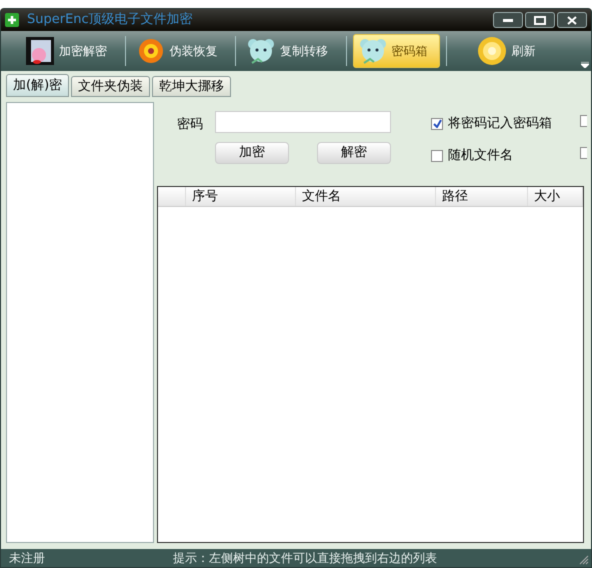  I want to click on toolbar-button: 密码箱, so click(396, 51).